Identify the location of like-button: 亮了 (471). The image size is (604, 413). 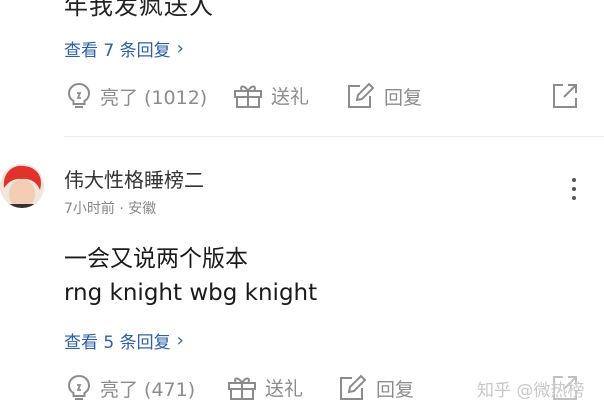
(130, 388).